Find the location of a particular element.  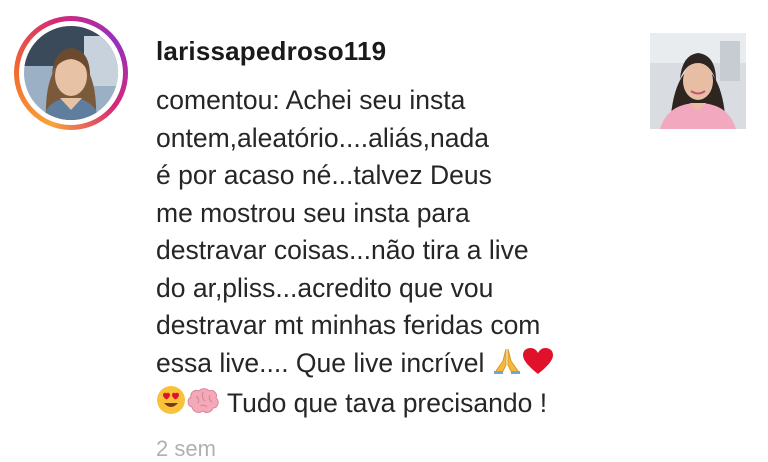

comment-line: destravar mt minhas feridas com is located at coordinates (348, 325).